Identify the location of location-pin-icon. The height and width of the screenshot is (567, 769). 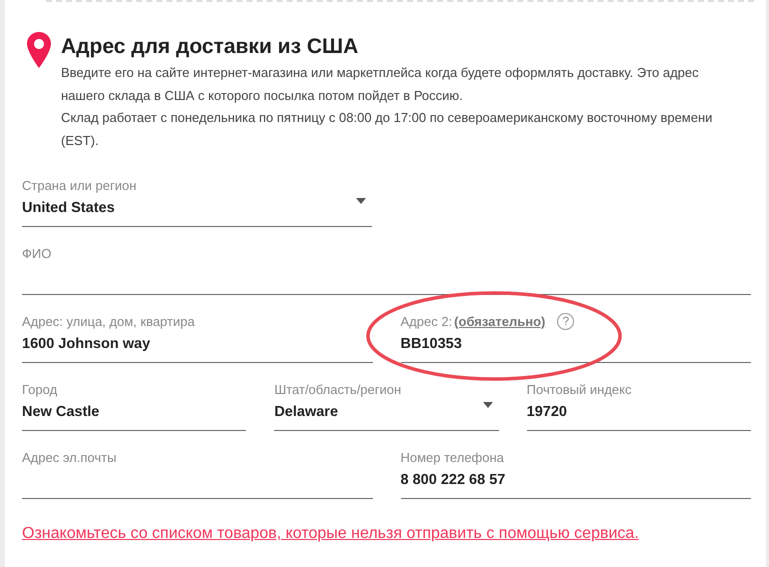
(39, 50).